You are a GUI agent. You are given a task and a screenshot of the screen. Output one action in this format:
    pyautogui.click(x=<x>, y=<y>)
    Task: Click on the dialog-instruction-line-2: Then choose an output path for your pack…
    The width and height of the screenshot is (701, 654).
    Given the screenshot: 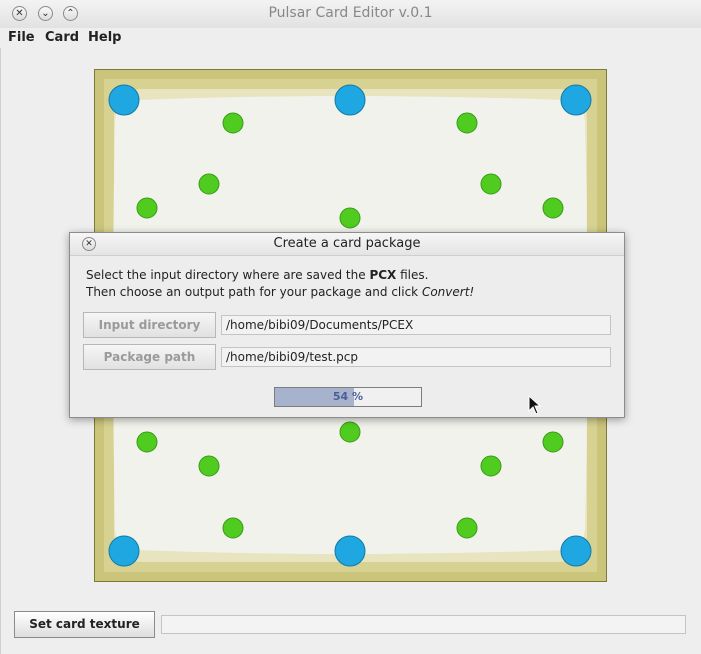 What is the action you would take?
    pyautogui.click(x=280, y=292)
    